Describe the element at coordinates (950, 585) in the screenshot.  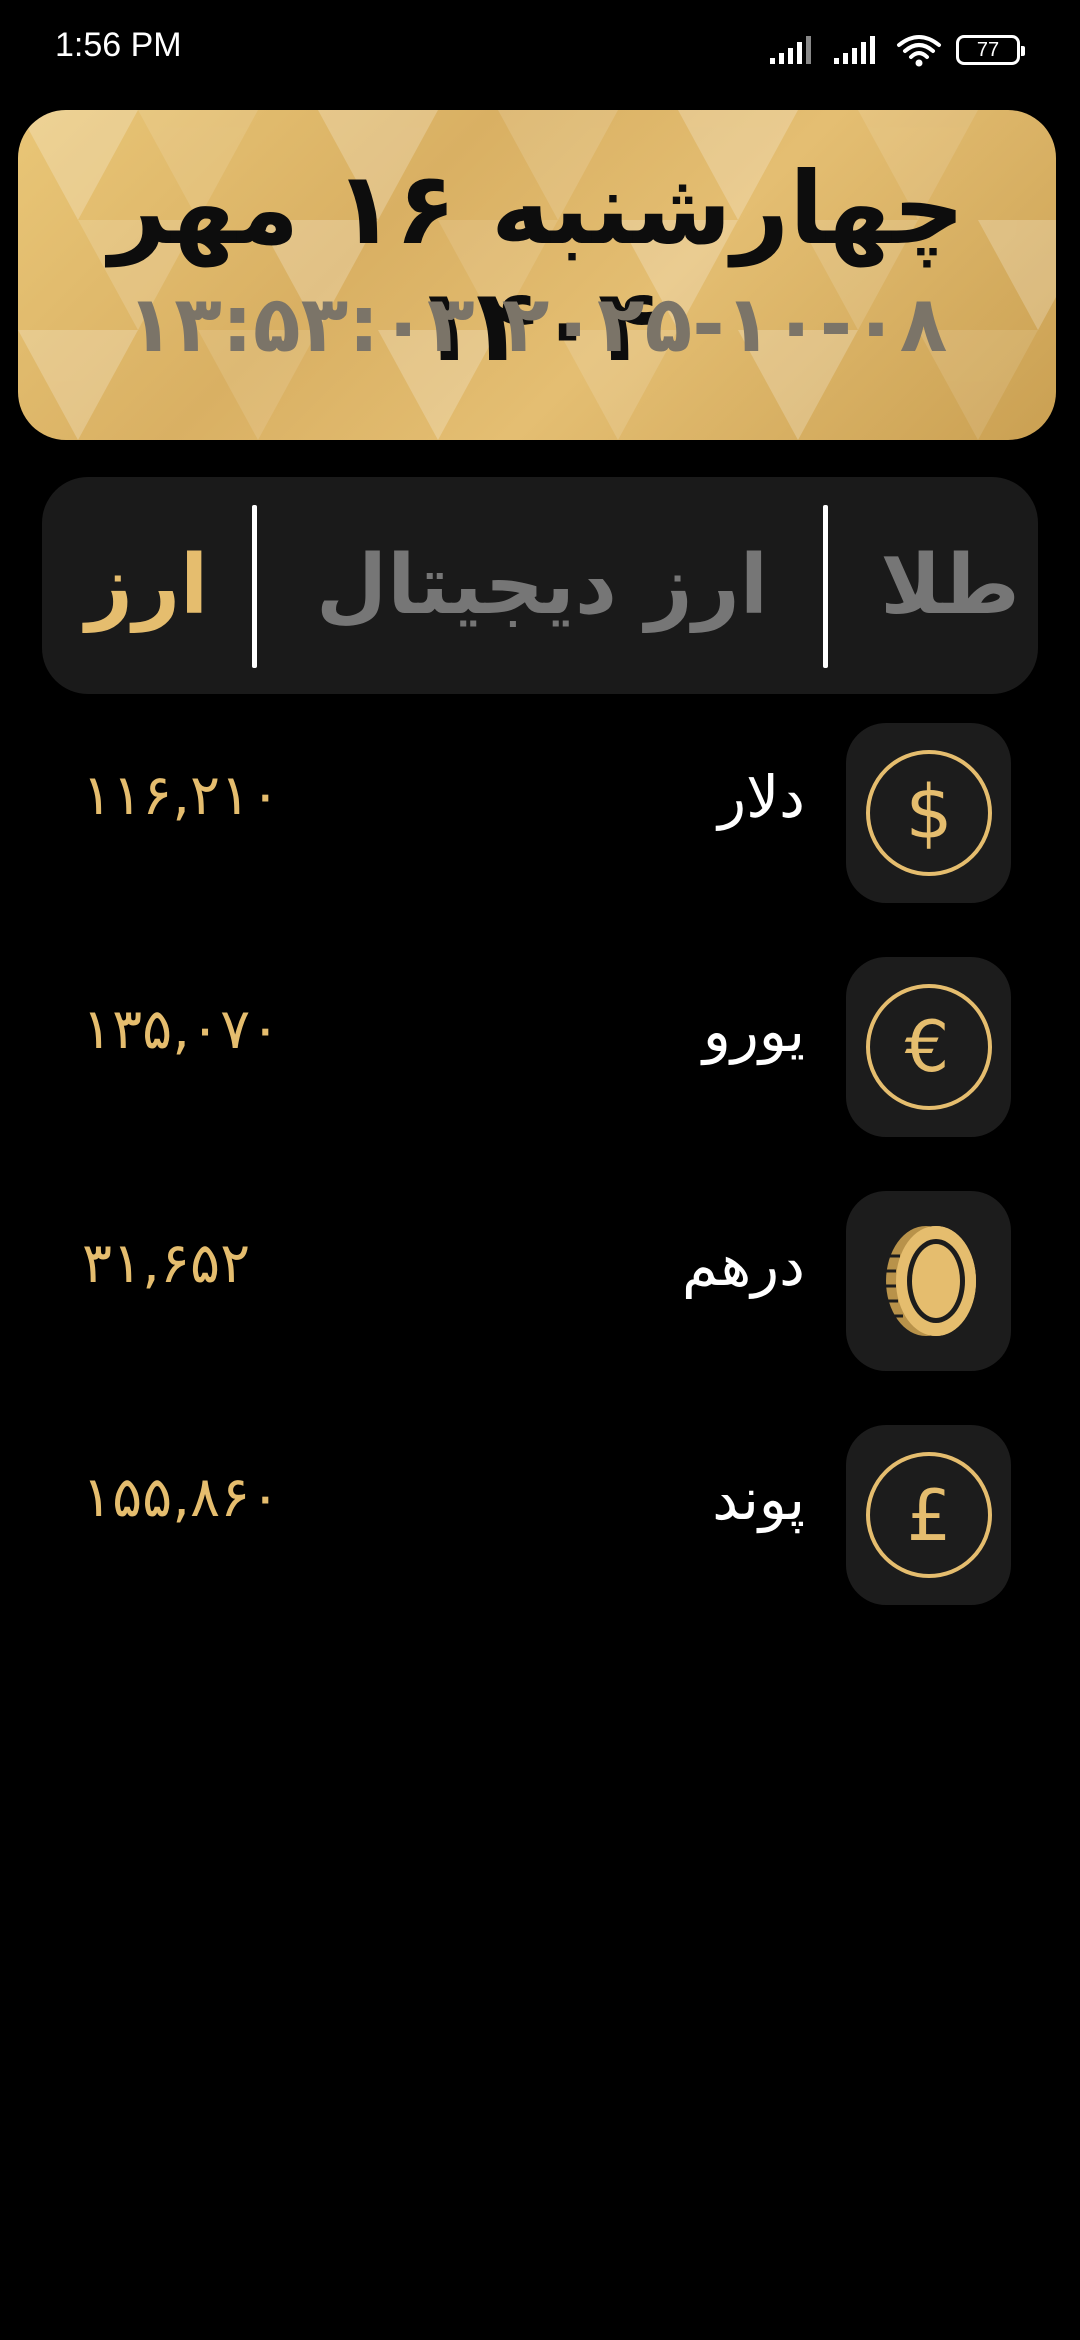
I see `tab-gold: طلا` at that location.